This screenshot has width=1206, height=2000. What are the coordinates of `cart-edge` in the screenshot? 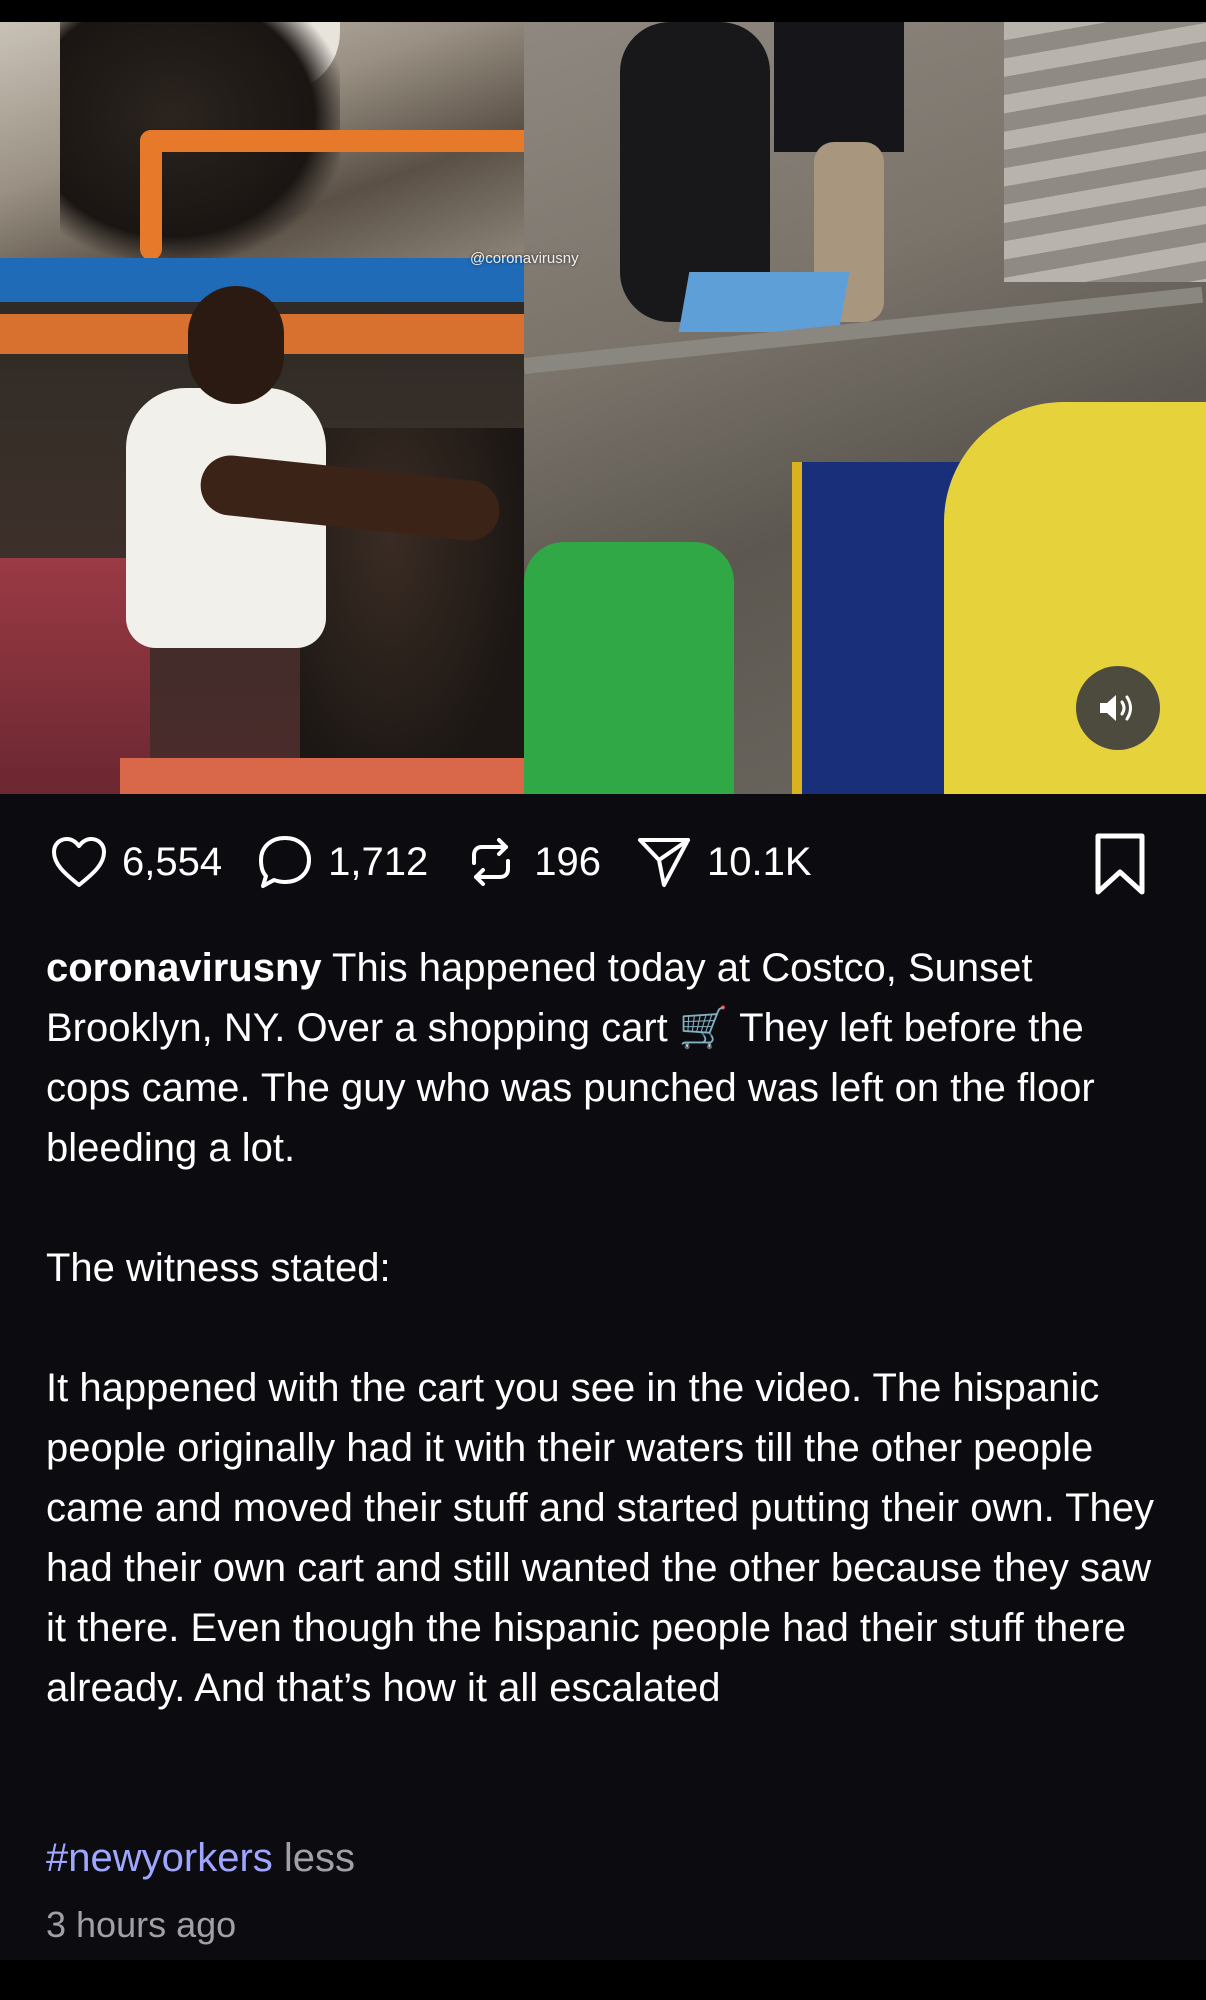 It's located at (322, 776).